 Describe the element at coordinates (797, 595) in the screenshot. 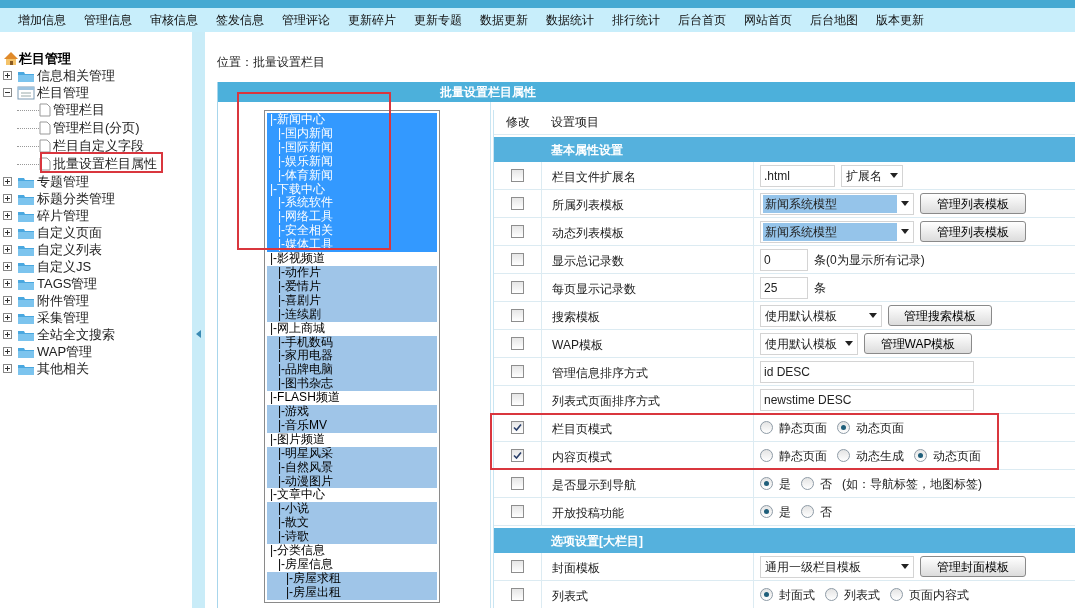

I see `radio-label: 封面式` at that location.